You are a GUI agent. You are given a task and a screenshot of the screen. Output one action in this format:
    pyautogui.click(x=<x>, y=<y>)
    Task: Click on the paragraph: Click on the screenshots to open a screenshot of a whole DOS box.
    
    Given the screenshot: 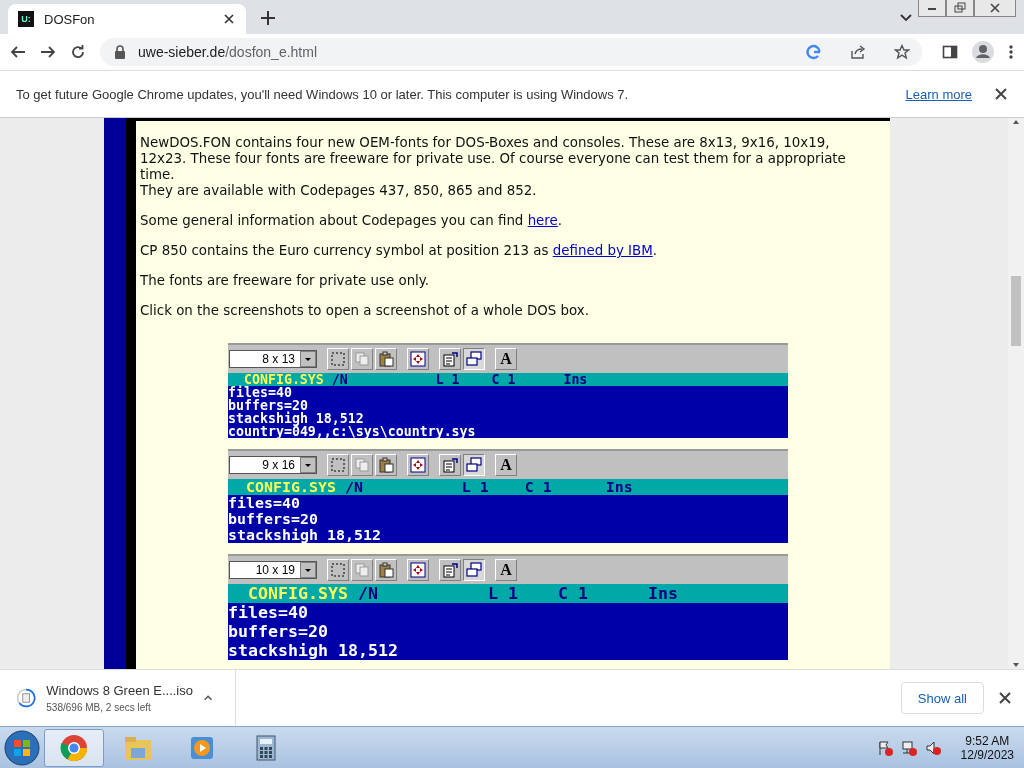 What is the action you would take?
    pyautogui.click(x=365, y=311)
    